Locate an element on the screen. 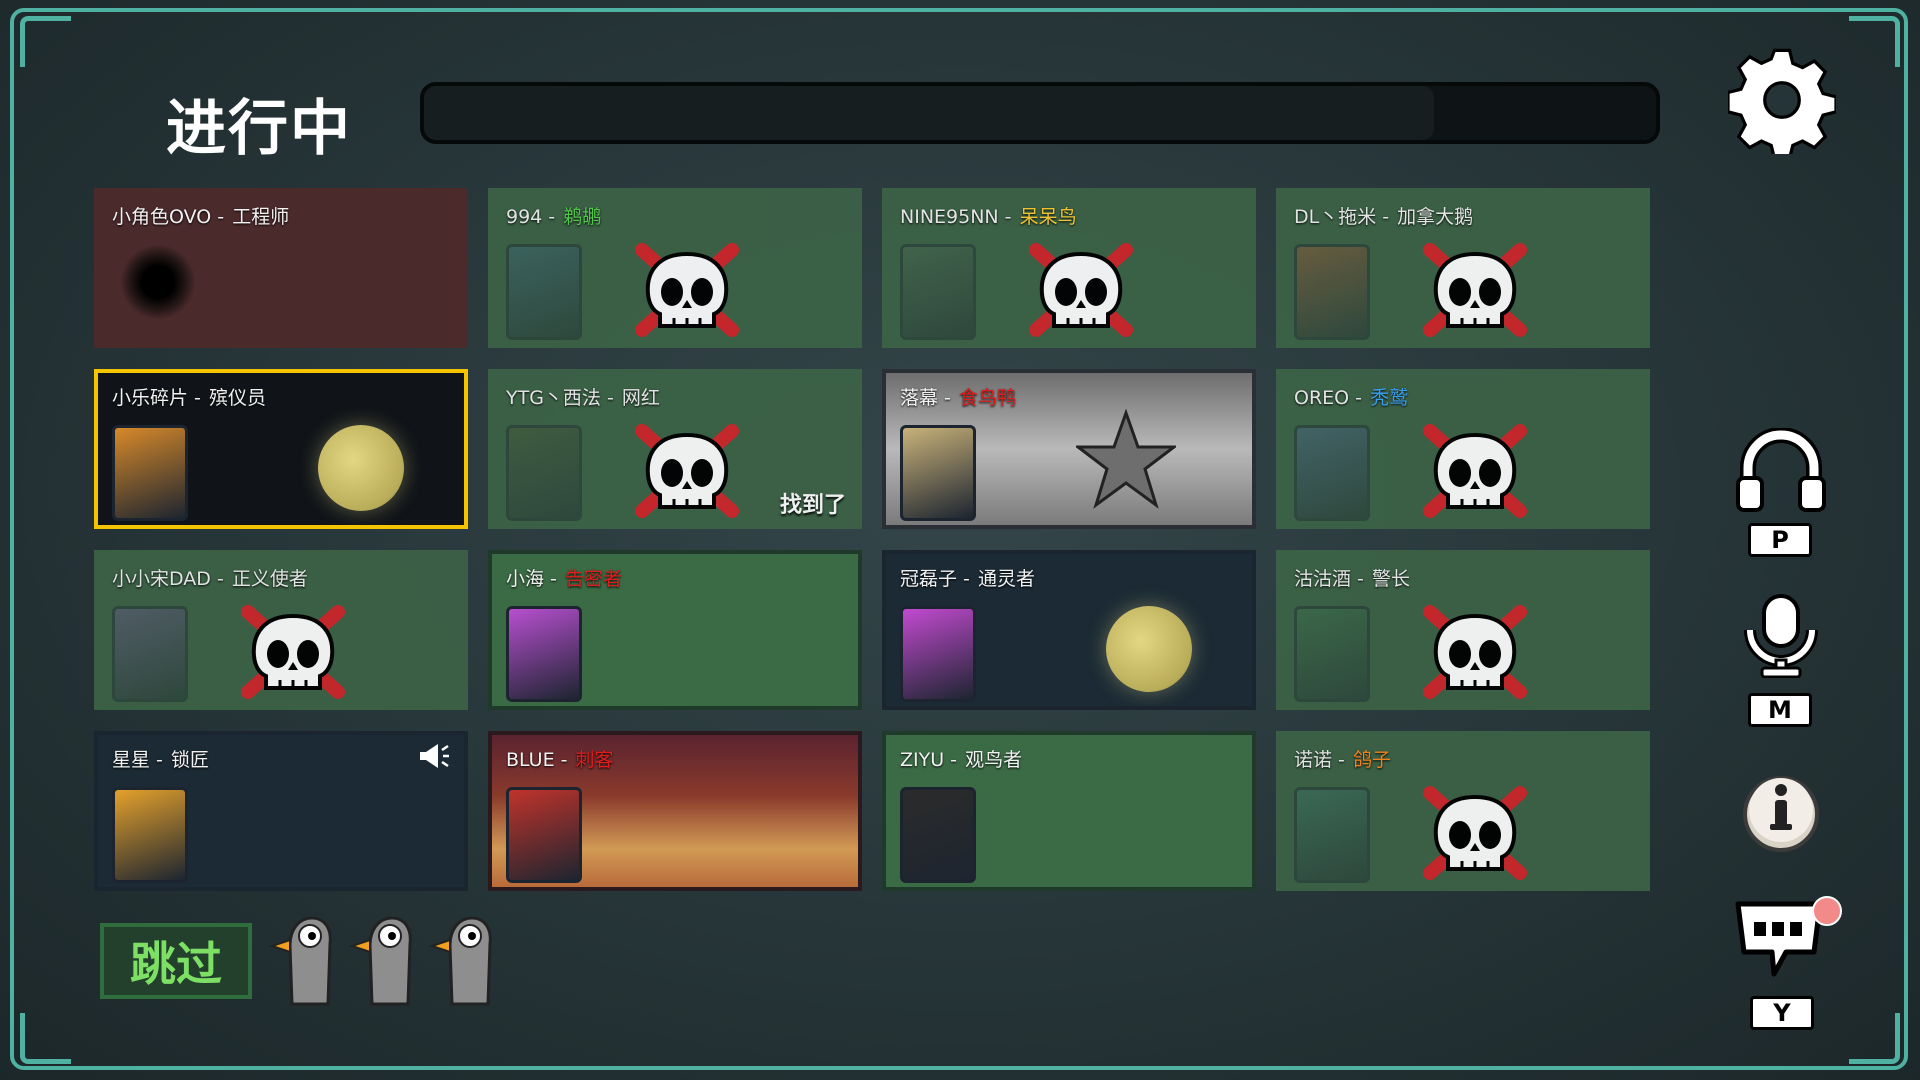 This screenshot has width=1920, height=1080. skip-vote-button: 跳过 is located at coordinates (176, 961).